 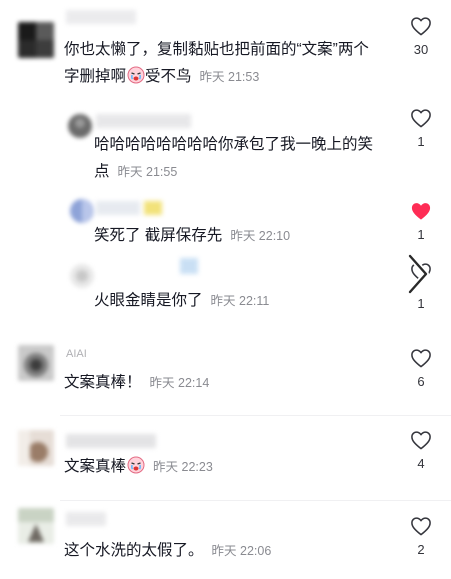 What do you see at coordinates (225, 286) in the screenshot?
I see `reply-item: 火眼金睛是你了 昨天 22:11 1` at bounding box center [225, 286].